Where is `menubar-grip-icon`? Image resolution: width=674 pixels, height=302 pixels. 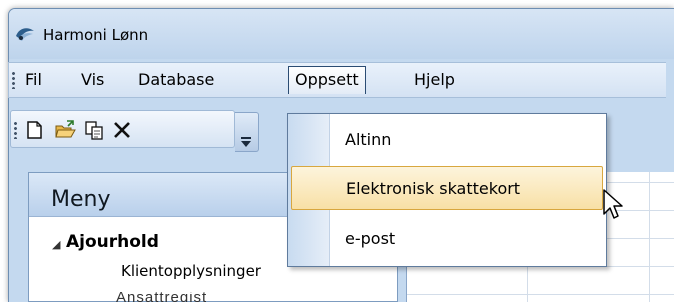 menubar-grip-icon is located at coordinates (13, 80).